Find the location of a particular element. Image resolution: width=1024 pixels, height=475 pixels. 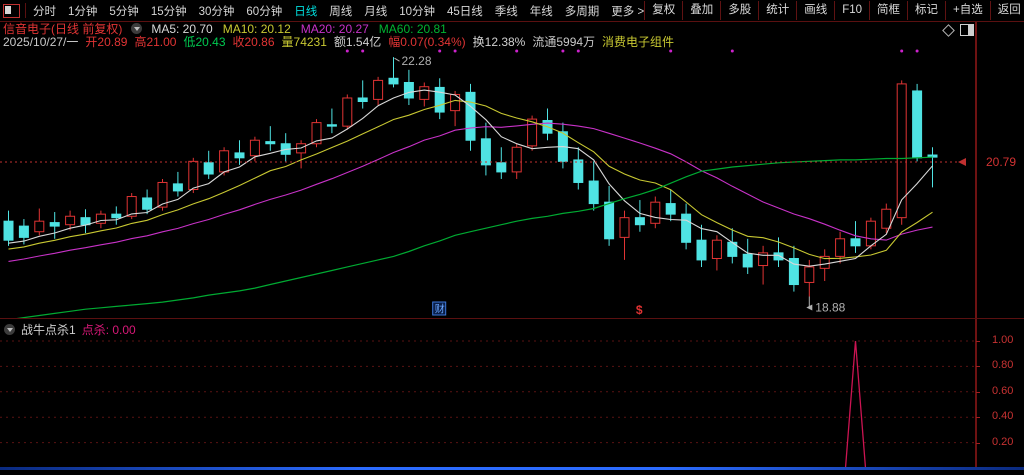

toolbar-button: 叠加 is located at coordinates (701, 10).